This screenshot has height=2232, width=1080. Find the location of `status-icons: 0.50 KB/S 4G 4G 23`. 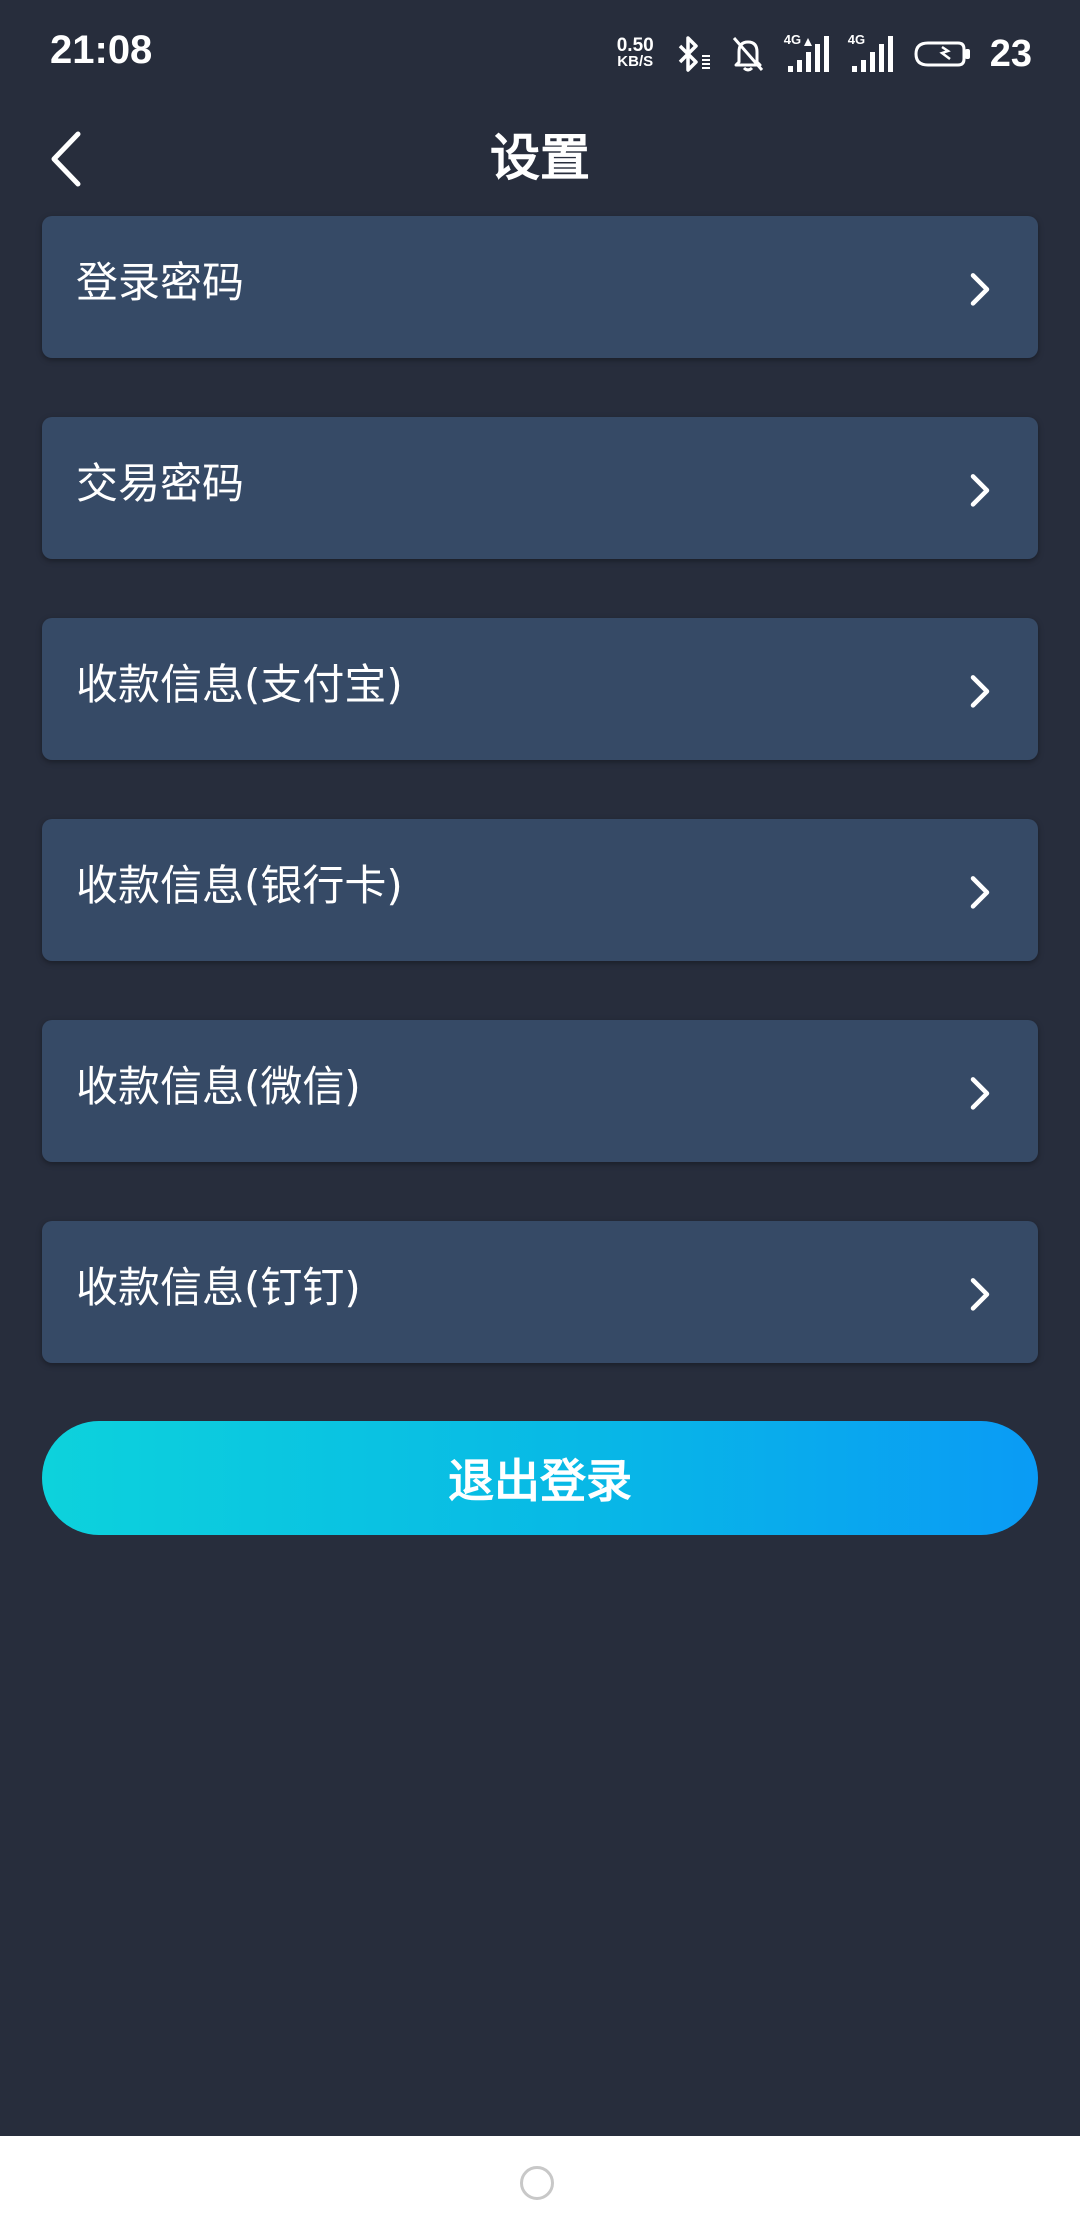

status-icons: 0.50 KB/S 4G 4G 23 is located at coordinates (824, 54).